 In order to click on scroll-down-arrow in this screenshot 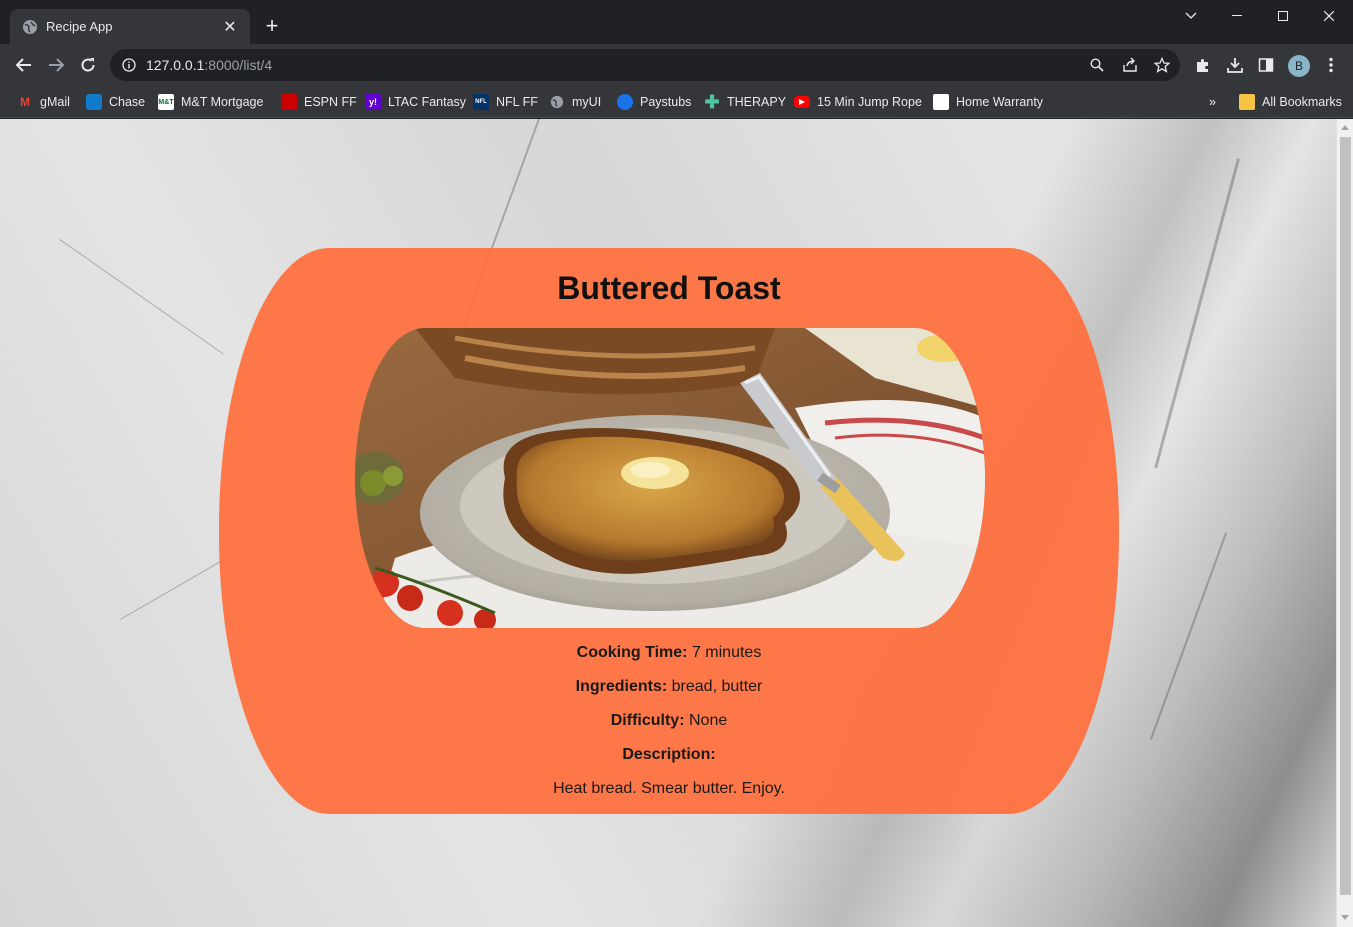, I will do `click(1345, 917)`.